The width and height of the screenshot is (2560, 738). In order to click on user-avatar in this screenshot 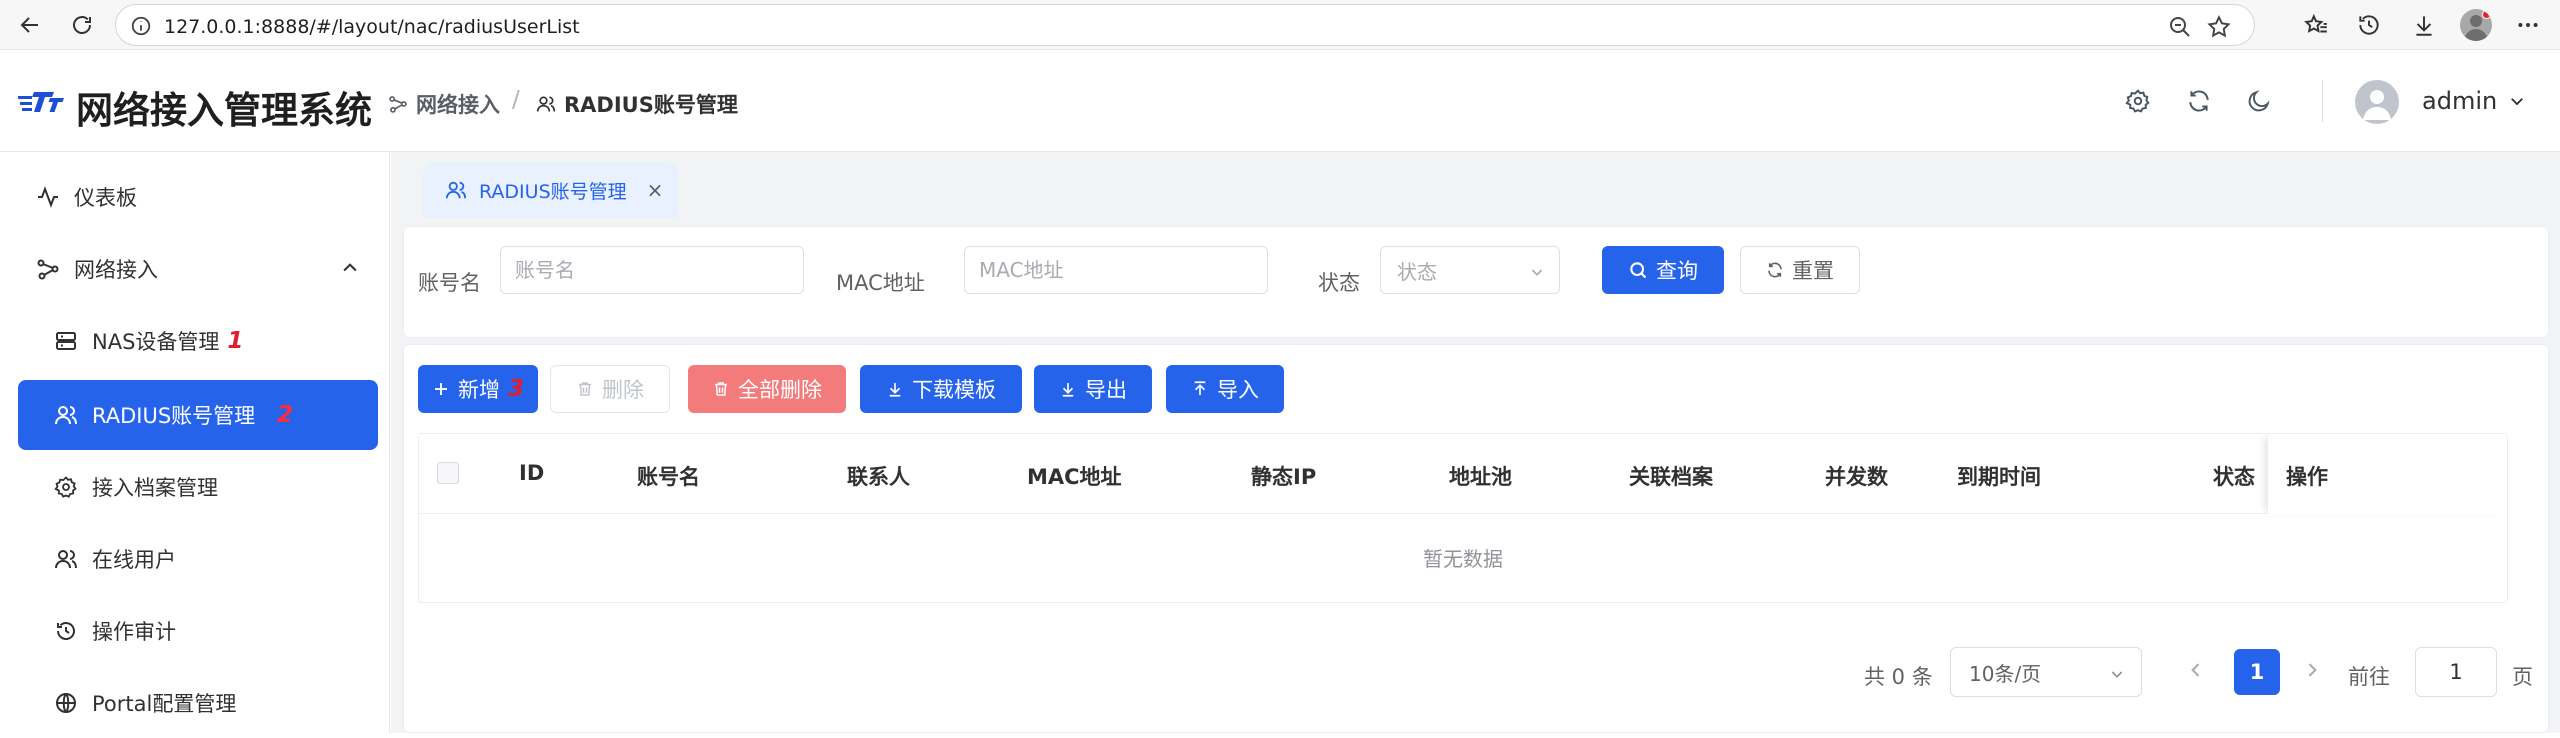, I will do `click(2377, 102)`.